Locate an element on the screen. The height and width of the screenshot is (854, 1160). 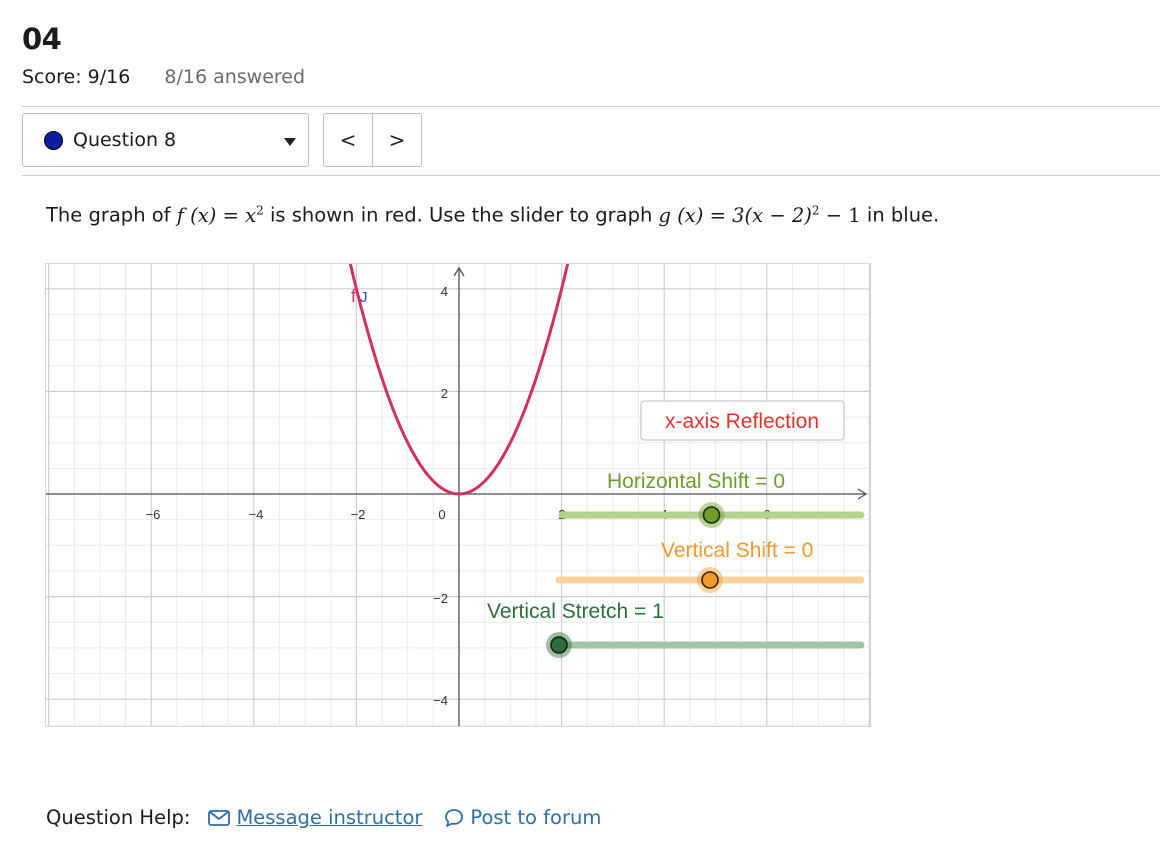
y-tick-label: 4 is located at coordinates (444, 291).